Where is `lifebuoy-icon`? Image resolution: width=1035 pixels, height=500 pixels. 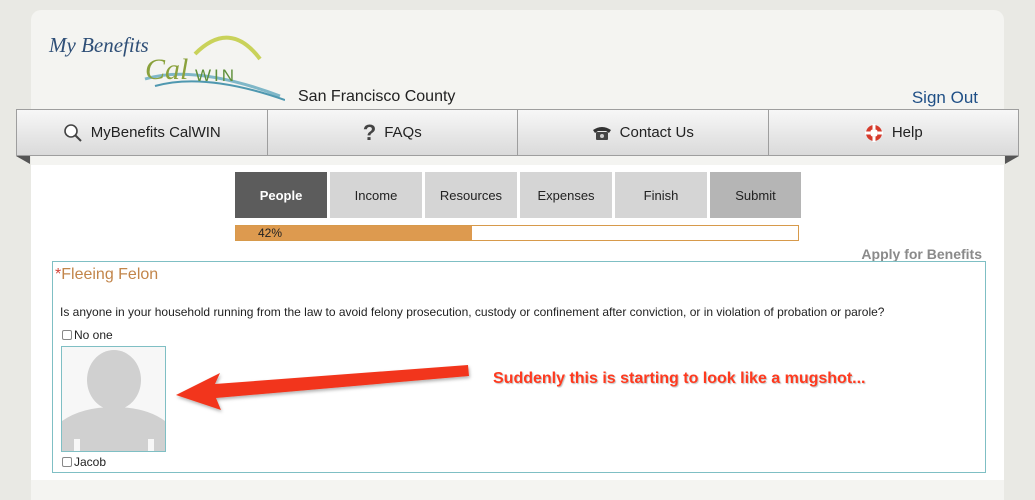 lifebuoy-icon is located at coordinates (873, 132).